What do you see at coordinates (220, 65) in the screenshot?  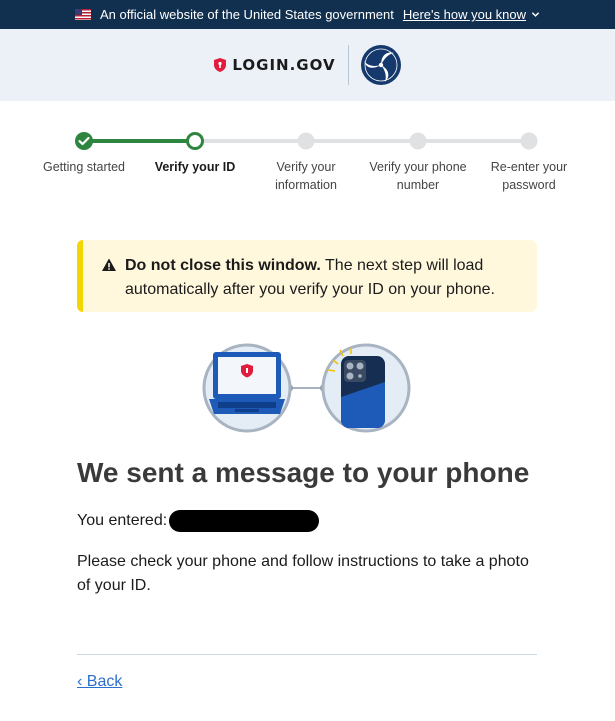 I see `shield-icon` at bounding box center [220, 65].